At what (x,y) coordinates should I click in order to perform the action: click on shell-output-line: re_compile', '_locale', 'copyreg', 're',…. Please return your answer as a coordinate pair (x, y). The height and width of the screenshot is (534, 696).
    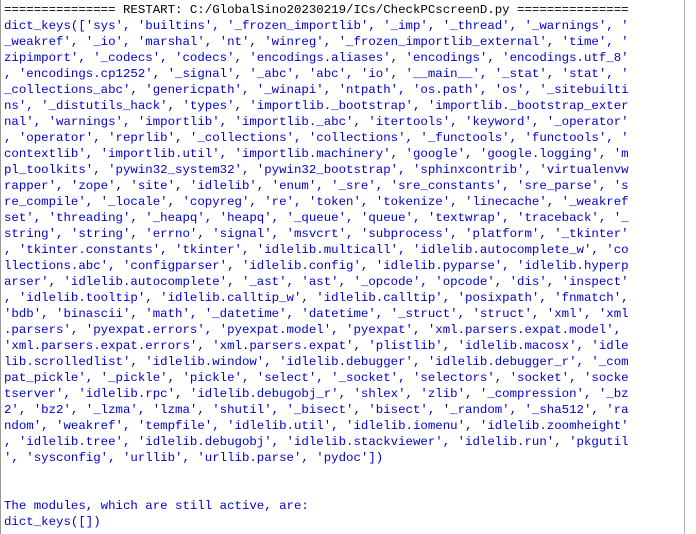
    Looking at the image, I should click on (316, 202).